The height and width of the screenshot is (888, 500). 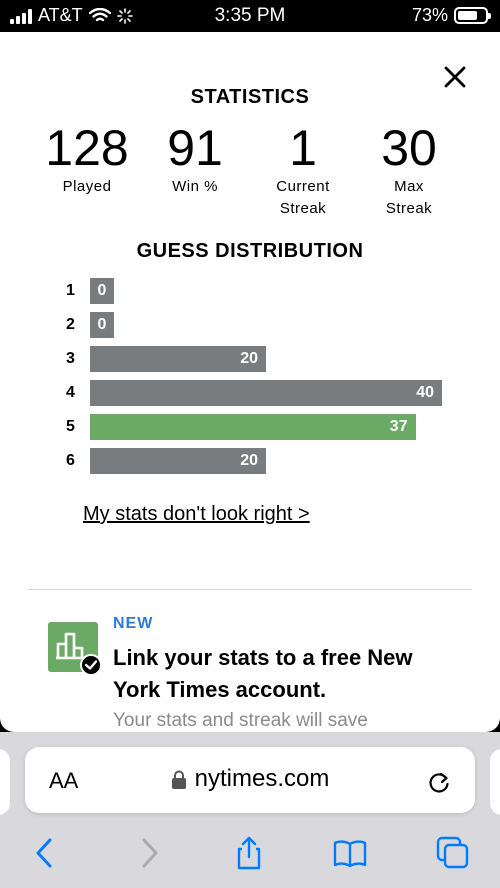 What do you see at coordinates (253, 427) in the screenshot?
I see `distribution-bar: 37` at bounding box center [253, 427].